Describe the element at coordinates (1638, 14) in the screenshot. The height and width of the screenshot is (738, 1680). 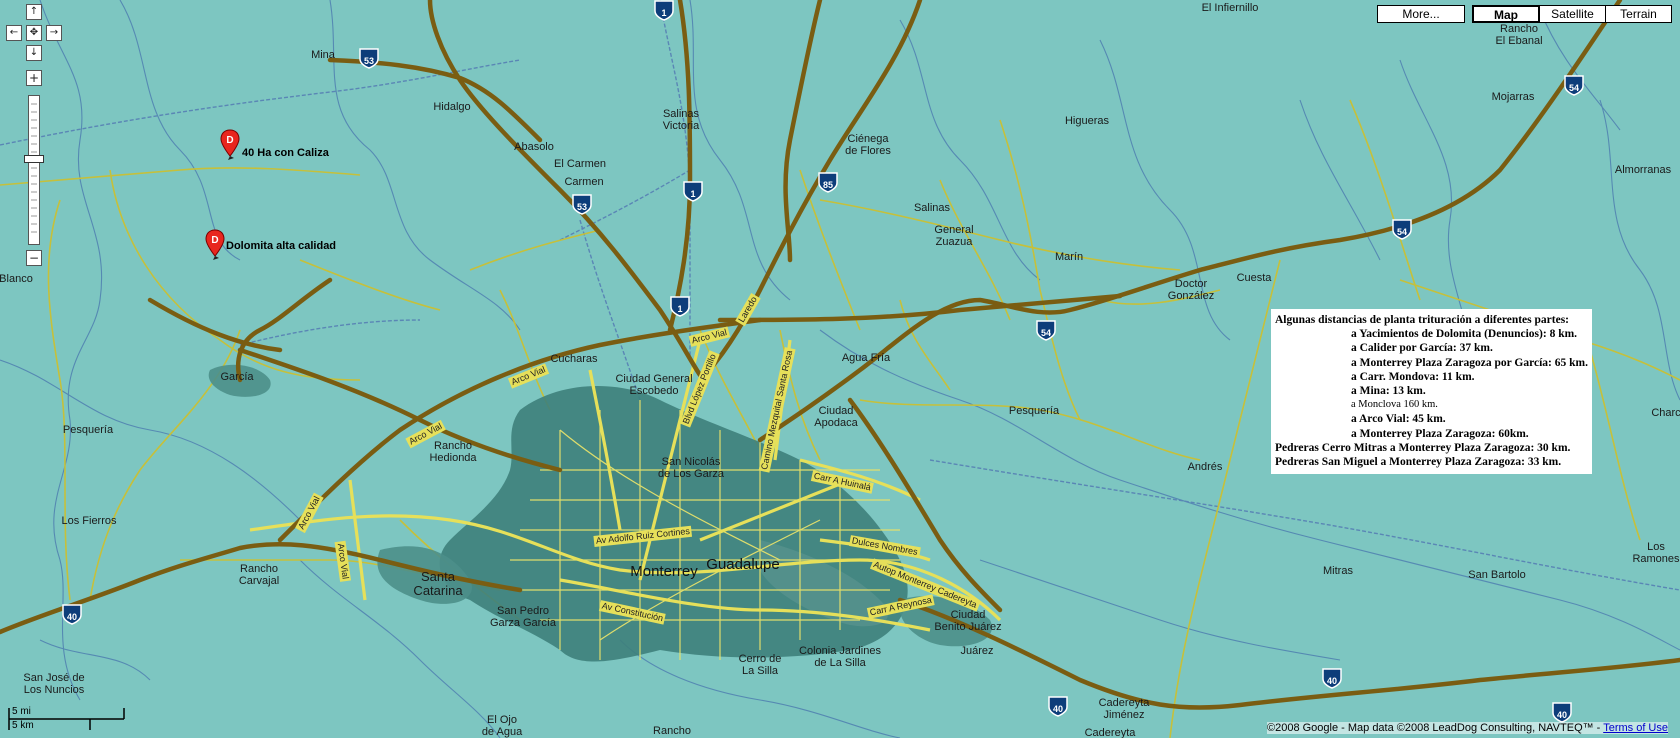
I see `map-type-terrain-button: Terrain` at that location.